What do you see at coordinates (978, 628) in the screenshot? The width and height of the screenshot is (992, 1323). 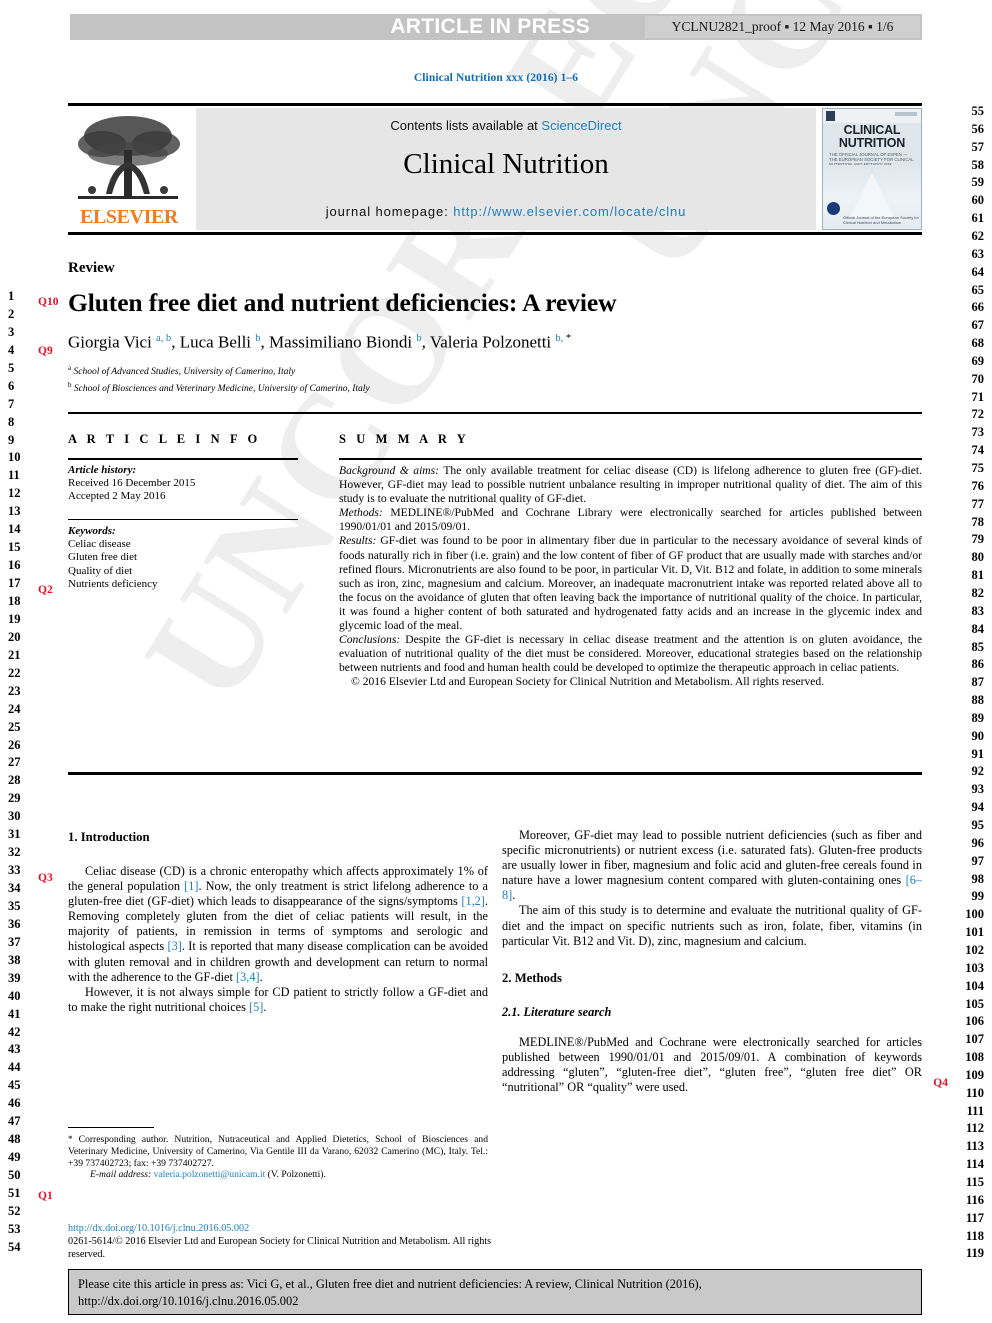 I see `line-number: 84` at bounding box center [978, 628].